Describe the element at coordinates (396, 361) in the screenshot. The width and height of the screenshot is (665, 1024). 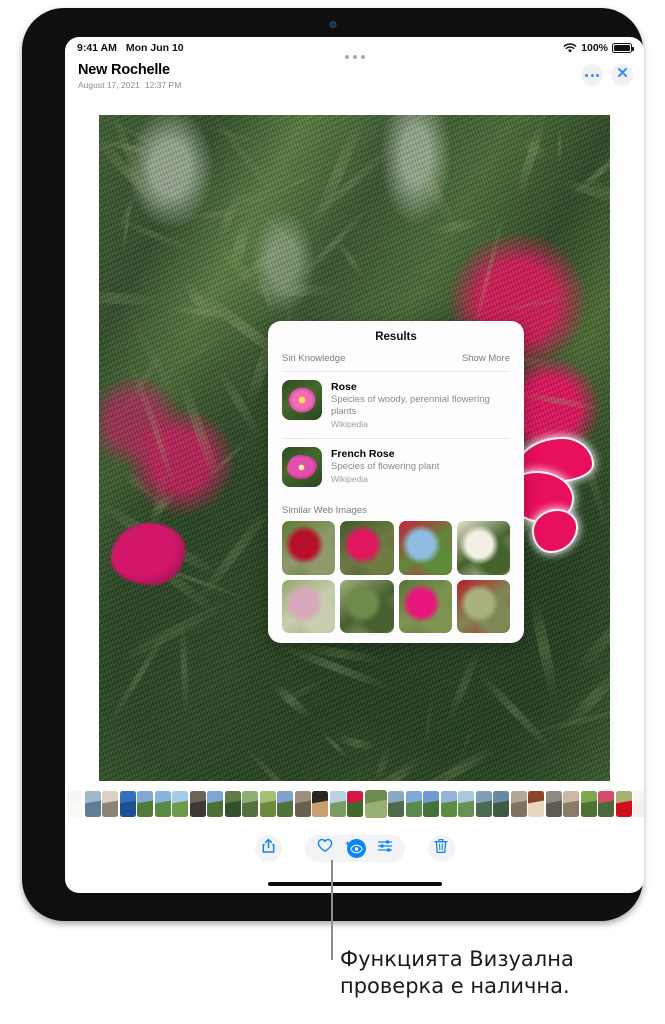
I see `siri-knowledge-header: Siri Knowledge Show More` at that location.